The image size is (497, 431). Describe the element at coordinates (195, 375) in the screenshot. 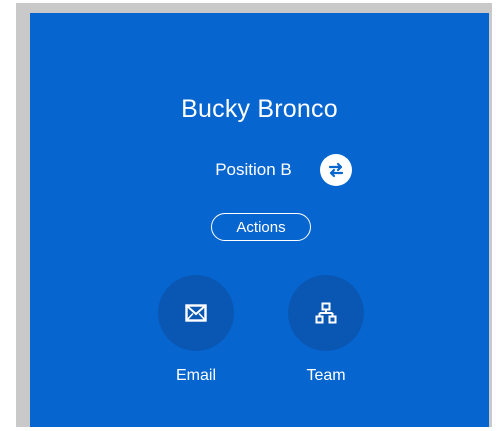

I see `email-label: Email` at that location.